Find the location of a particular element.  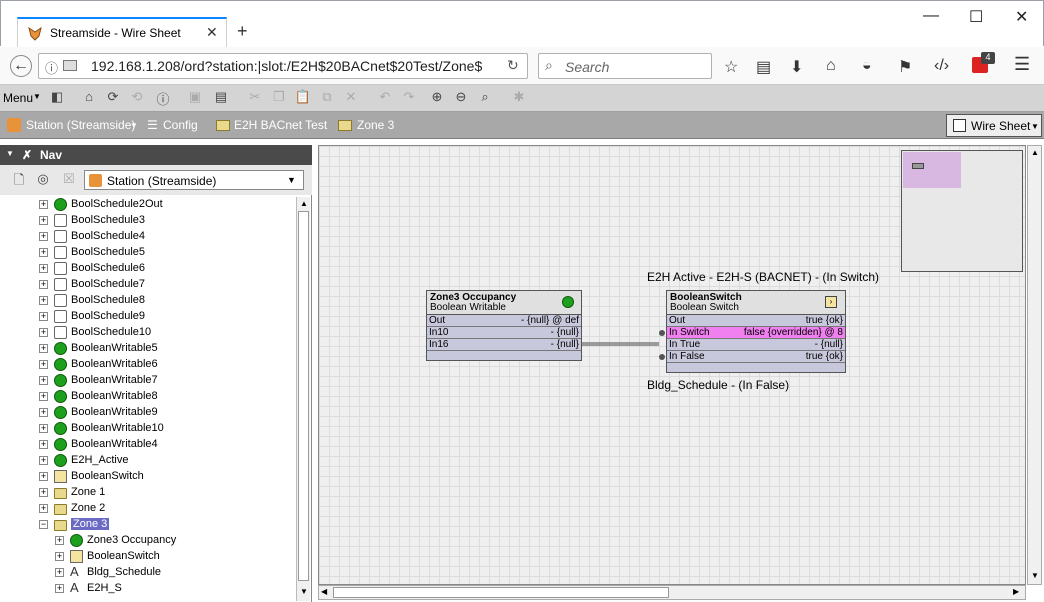

nav-scrollbar: ▲ ▼ is located at coordinates (303, 399).